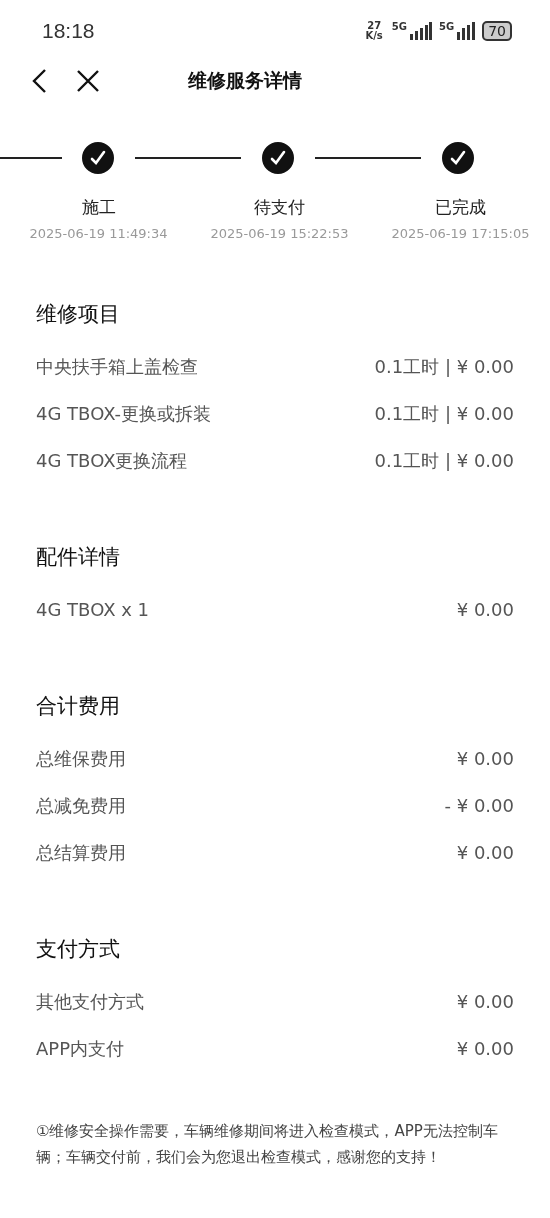  What do you see at coordinates (81, 805) in the screenshot?
I see `item-name: 总减免费用` at bounding box center [81, 805].